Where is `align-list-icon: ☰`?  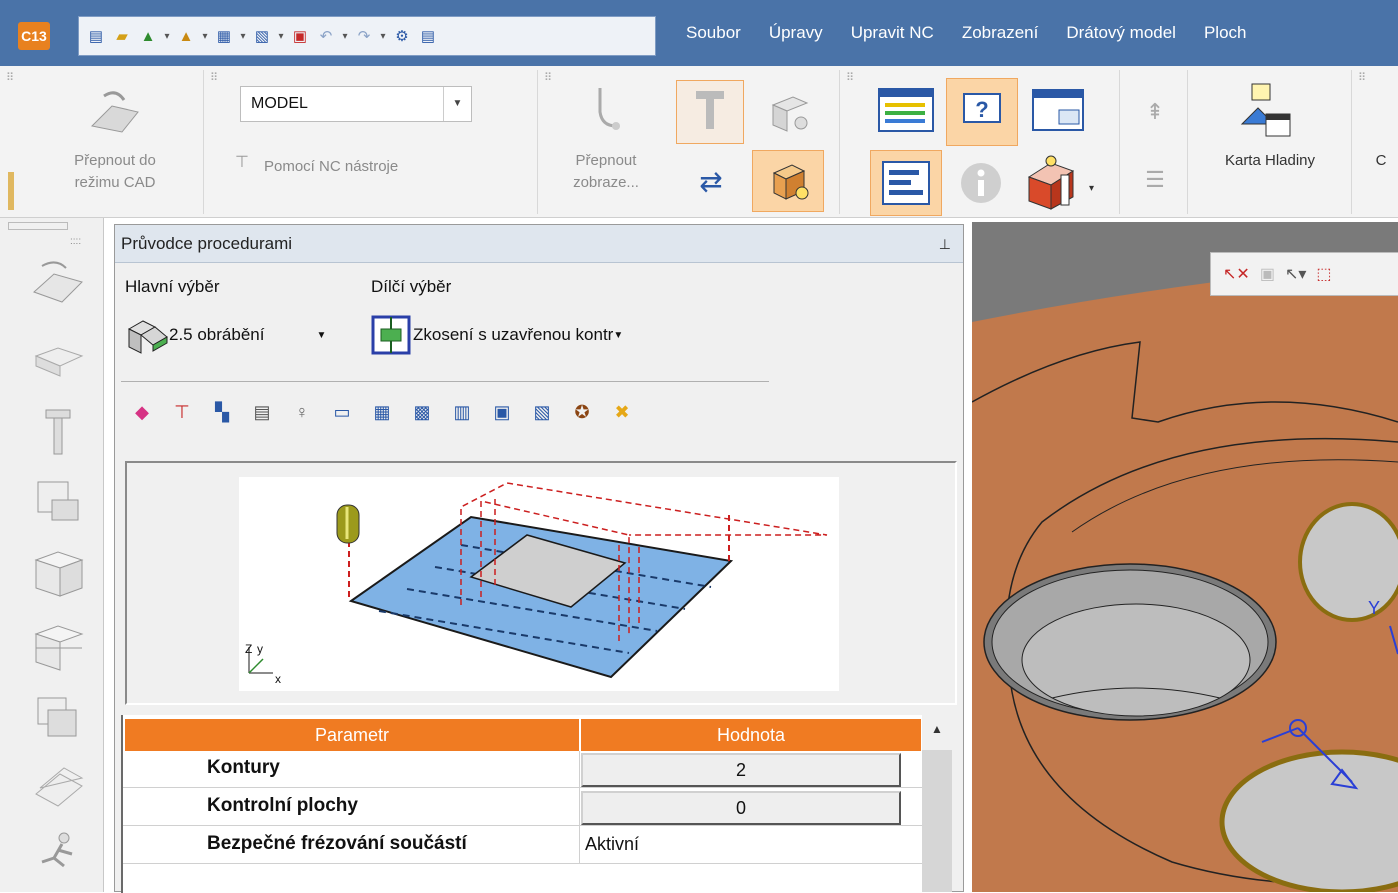
align-list-icon: ☰ is located at coordinates (1155, 180).